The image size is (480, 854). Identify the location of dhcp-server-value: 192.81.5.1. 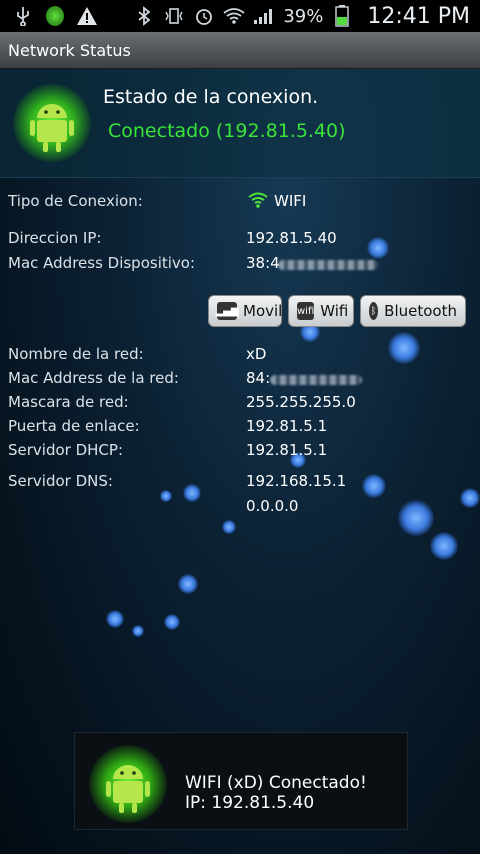
(287, 450).